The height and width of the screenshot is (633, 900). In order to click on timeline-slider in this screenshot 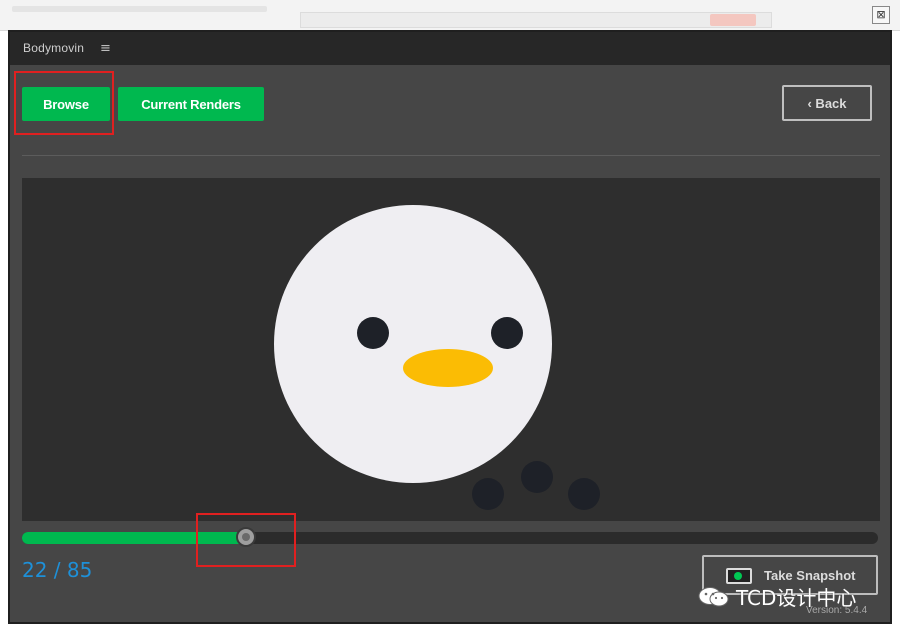, I will do `click(450, 537)`.